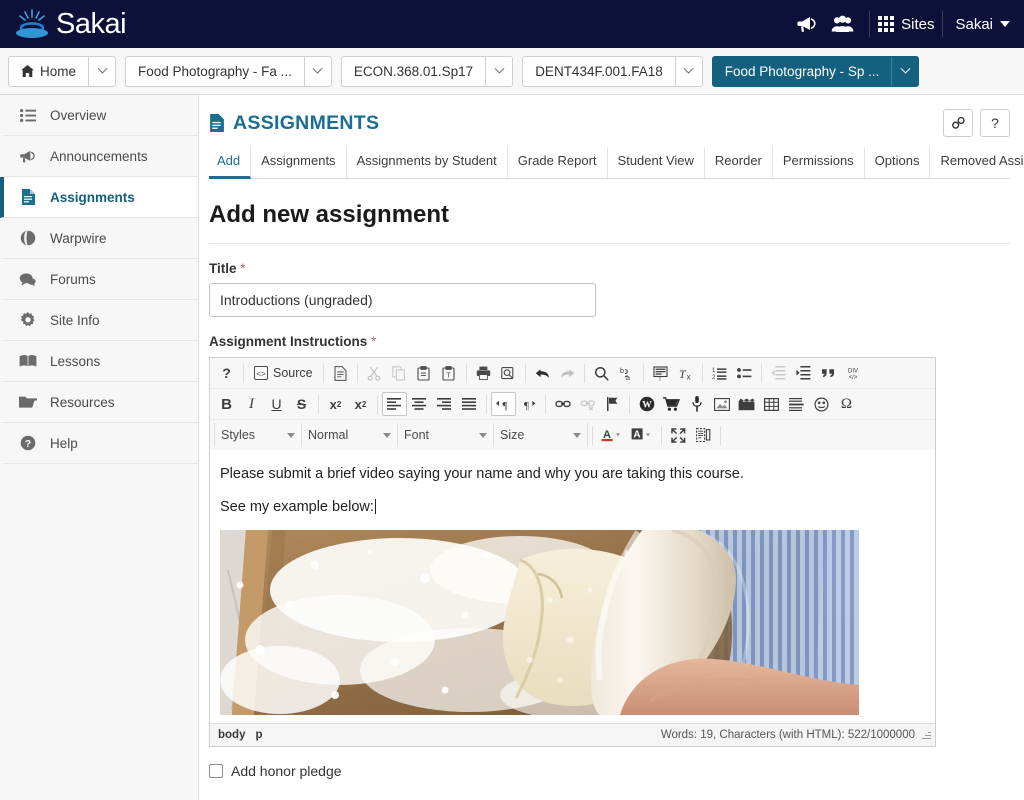  What do you see at coordinates (299, 162) in the screenshot?
I see `tab-assignments: Assignments` at bounding box center [299, 162].